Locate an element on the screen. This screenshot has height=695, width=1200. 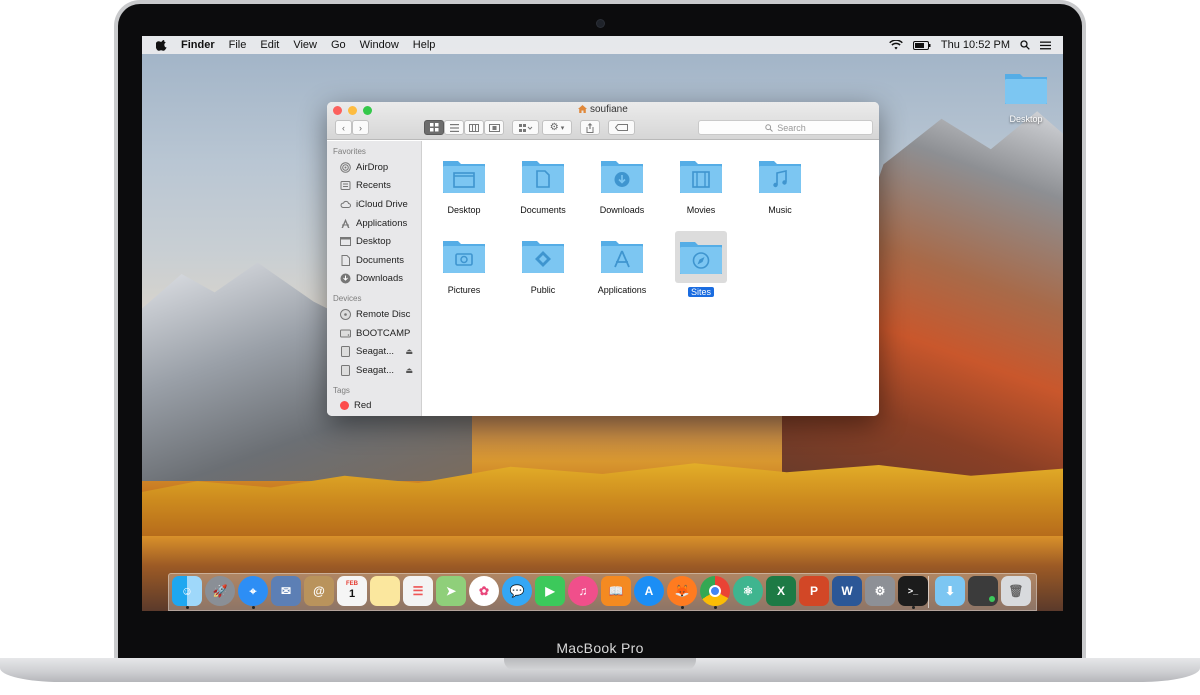
sidebar-item-seagate-2: Seagat... ⏏ is located at coordinates (374, 370).